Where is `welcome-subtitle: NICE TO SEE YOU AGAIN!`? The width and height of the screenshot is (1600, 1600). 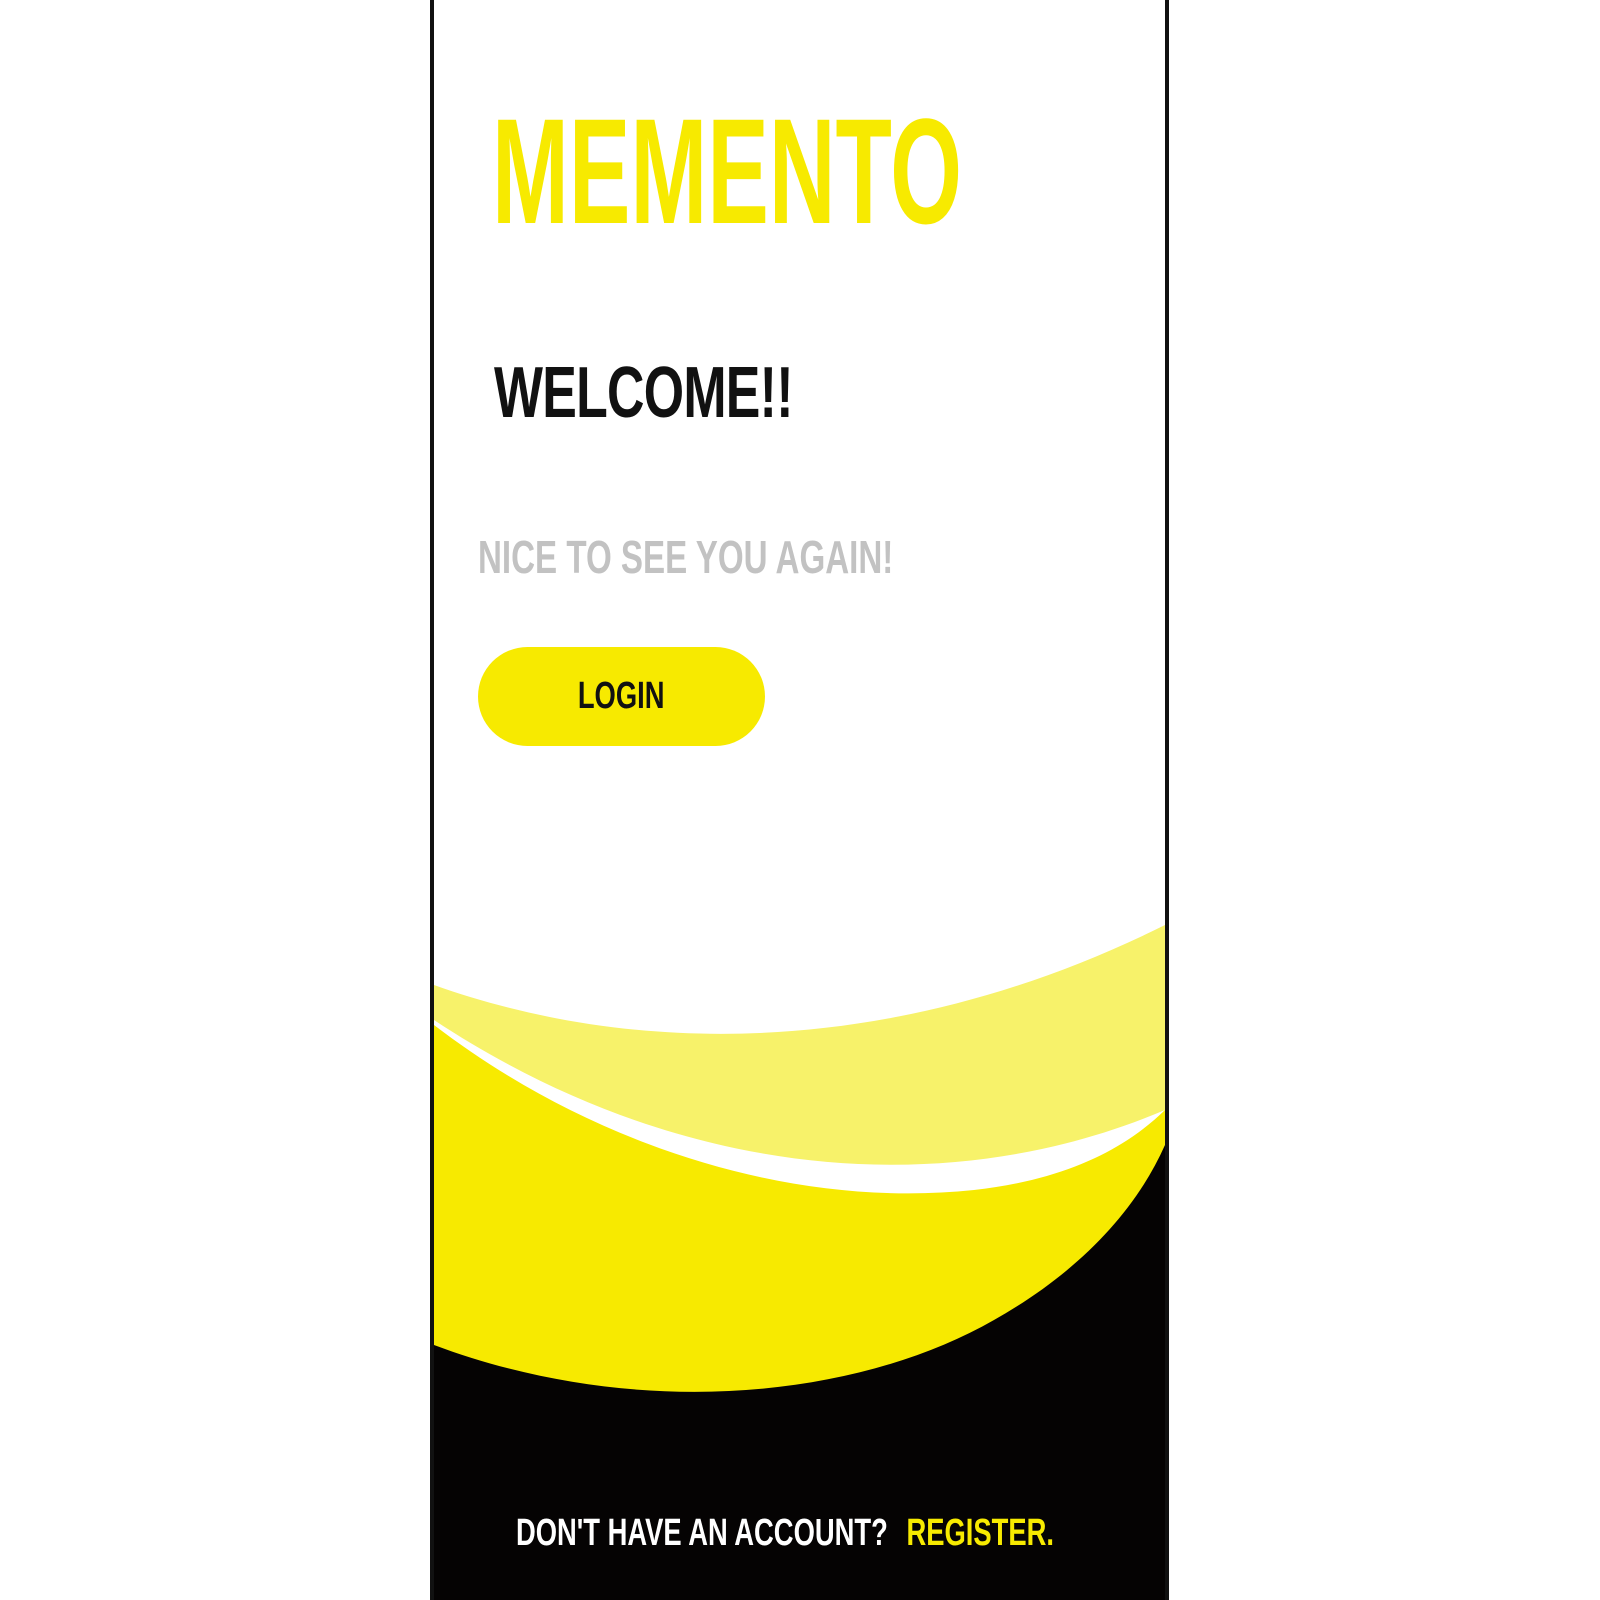 welcome-subtitle: NICE TO SEE YOU AGAIN! is located at coordinates (686, 557).